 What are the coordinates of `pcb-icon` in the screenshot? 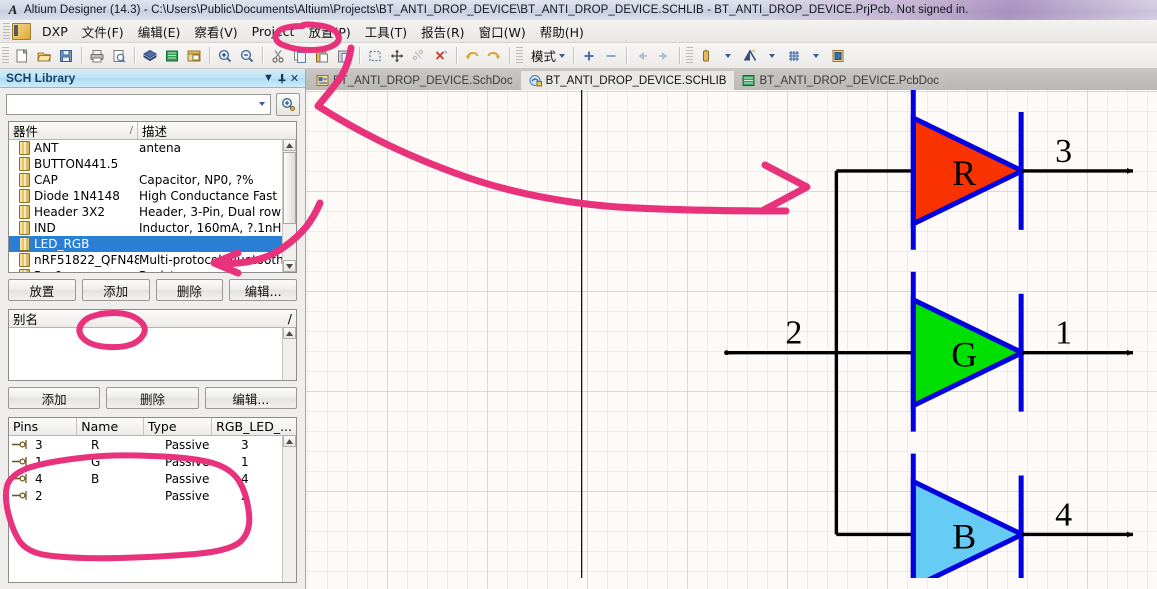 It's located at (172, 55).